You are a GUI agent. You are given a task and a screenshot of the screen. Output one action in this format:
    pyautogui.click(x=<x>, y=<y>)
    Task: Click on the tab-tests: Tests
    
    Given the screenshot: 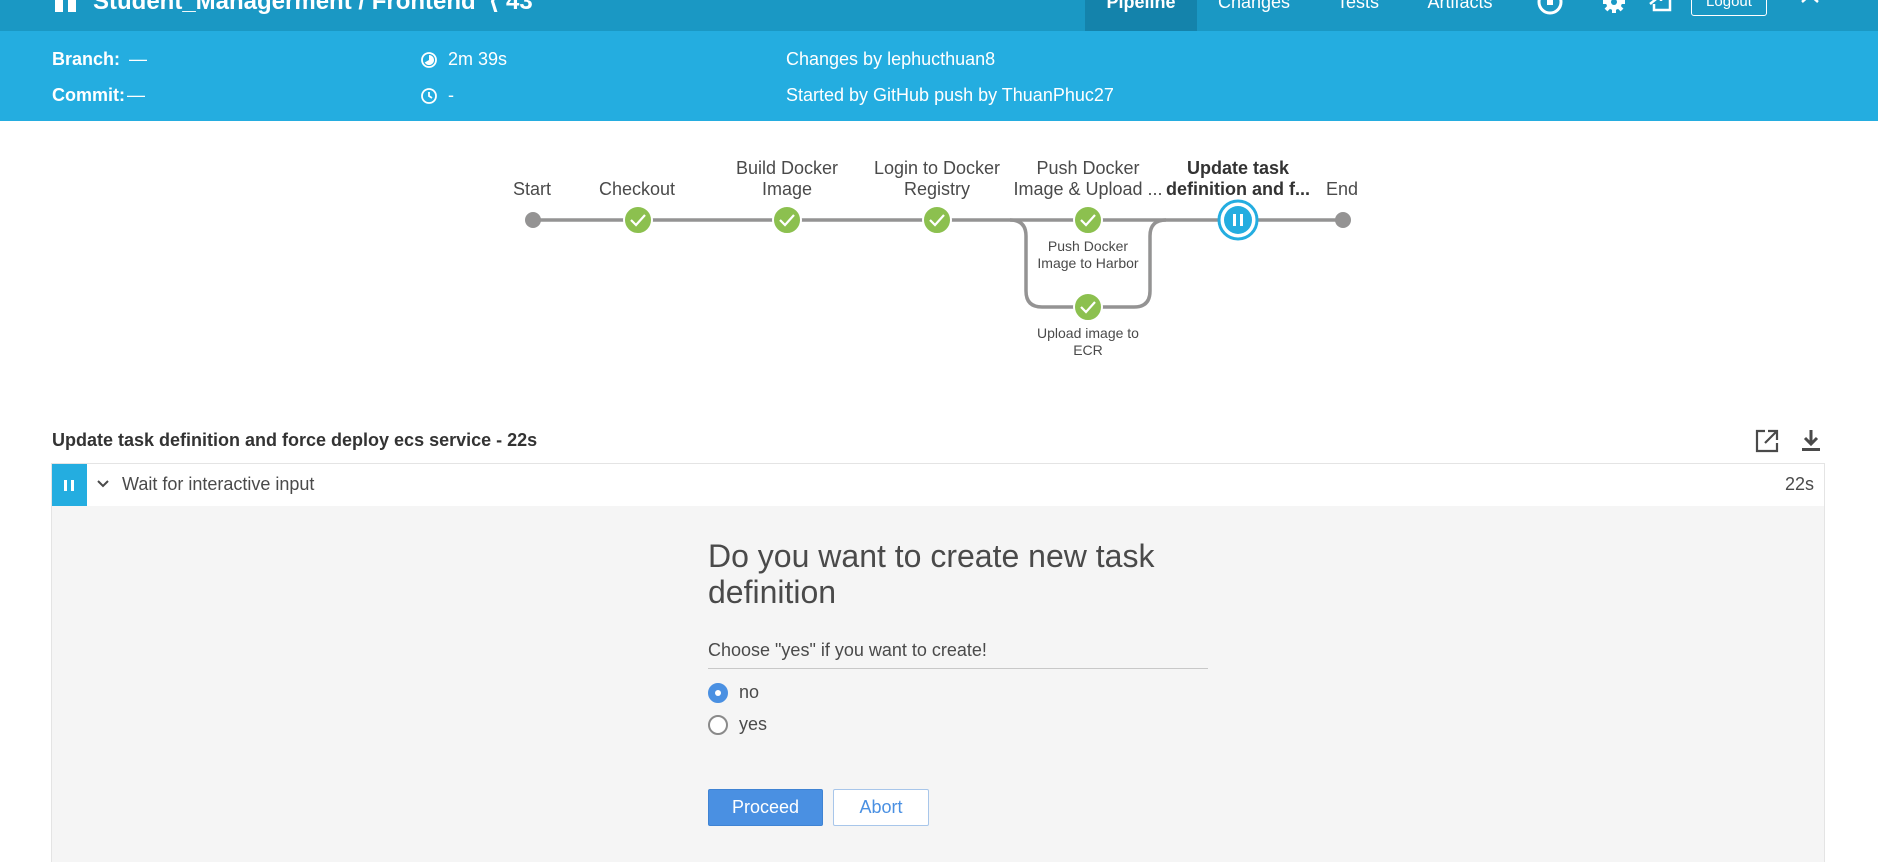 What is the action you would take?
    pyautogui.click(x=1358, y=15)
    